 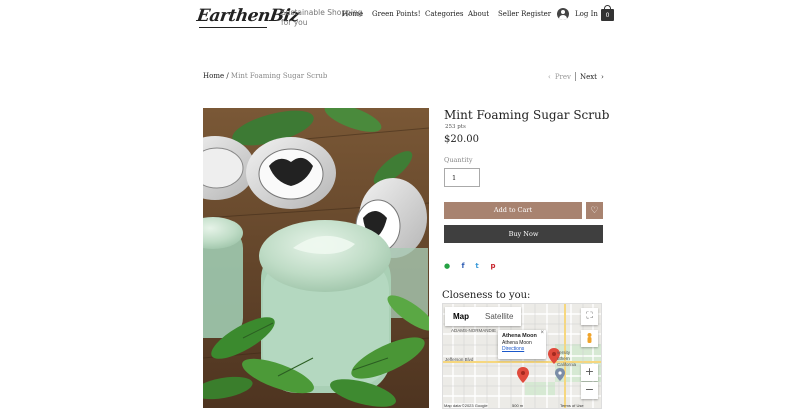 What do you see at coordinates (589, 390) in the screenshot?
I see `zoom-out-icon: −` at bounding box center [589, 390].